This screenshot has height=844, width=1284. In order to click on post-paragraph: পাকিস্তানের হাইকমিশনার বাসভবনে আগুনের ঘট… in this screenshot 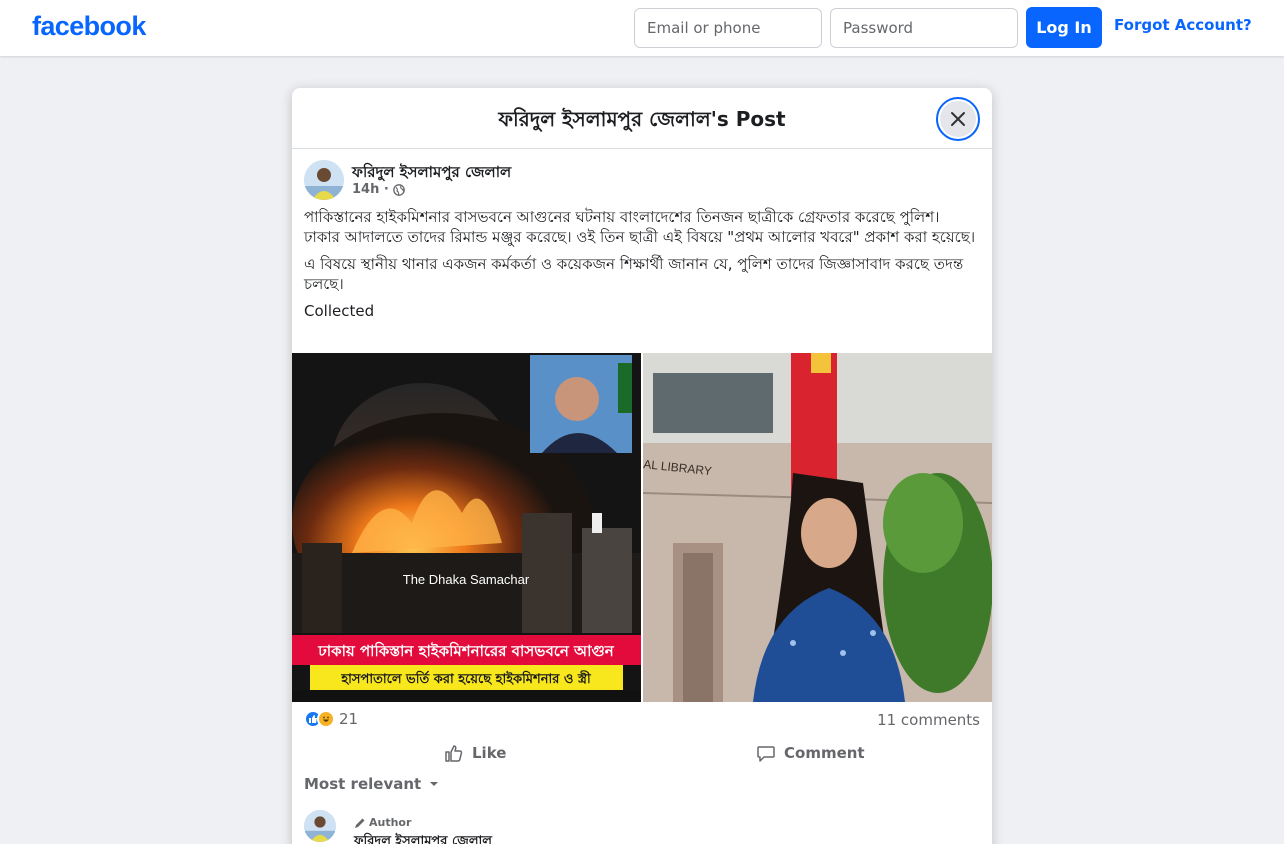, I will do `click(640, 227)`.